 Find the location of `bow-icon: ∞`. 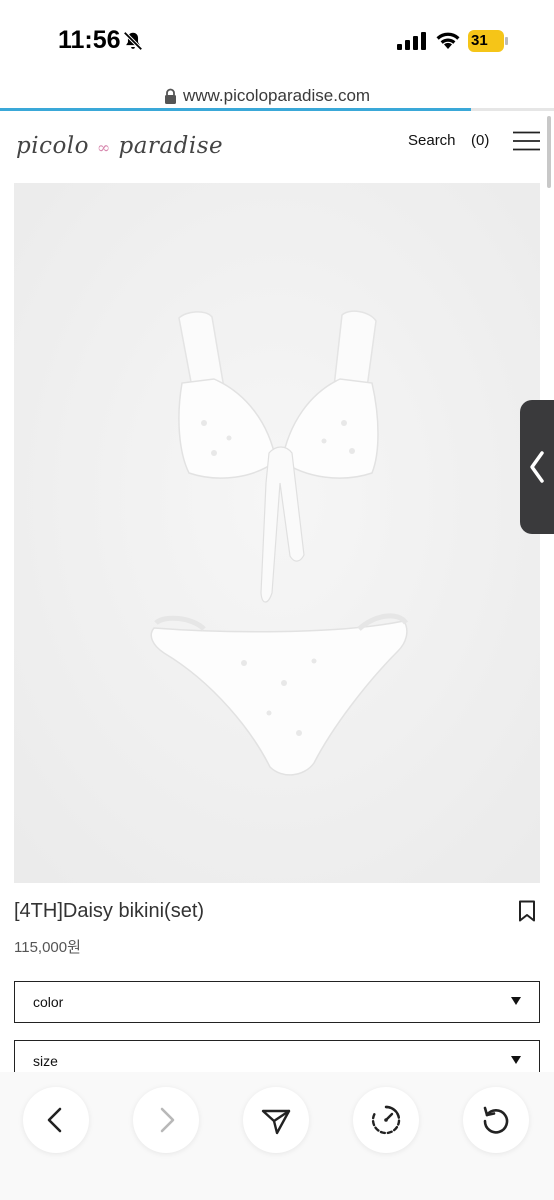

bow-icon: ∞ is located at coordinates (103, 147).